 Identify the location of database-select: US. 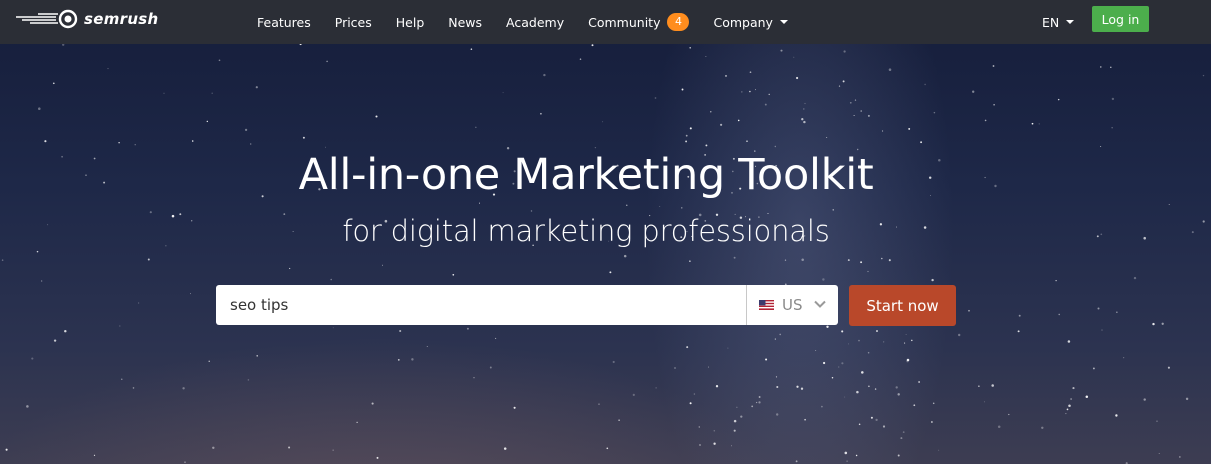
(792, 305).